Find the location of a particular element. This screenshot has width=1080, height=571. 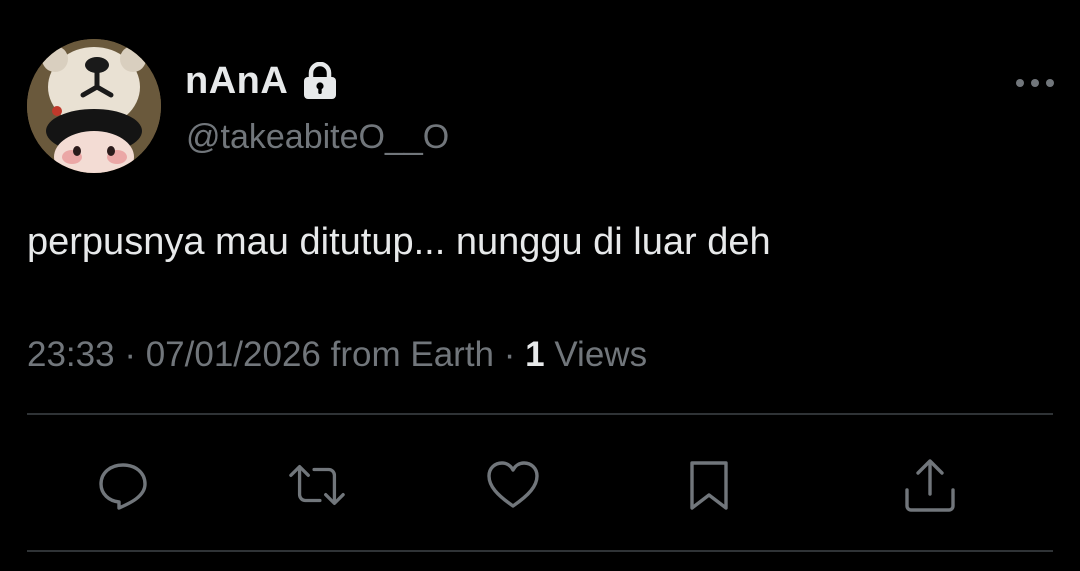

views-count: 1 is located at coordinates (534, 354).